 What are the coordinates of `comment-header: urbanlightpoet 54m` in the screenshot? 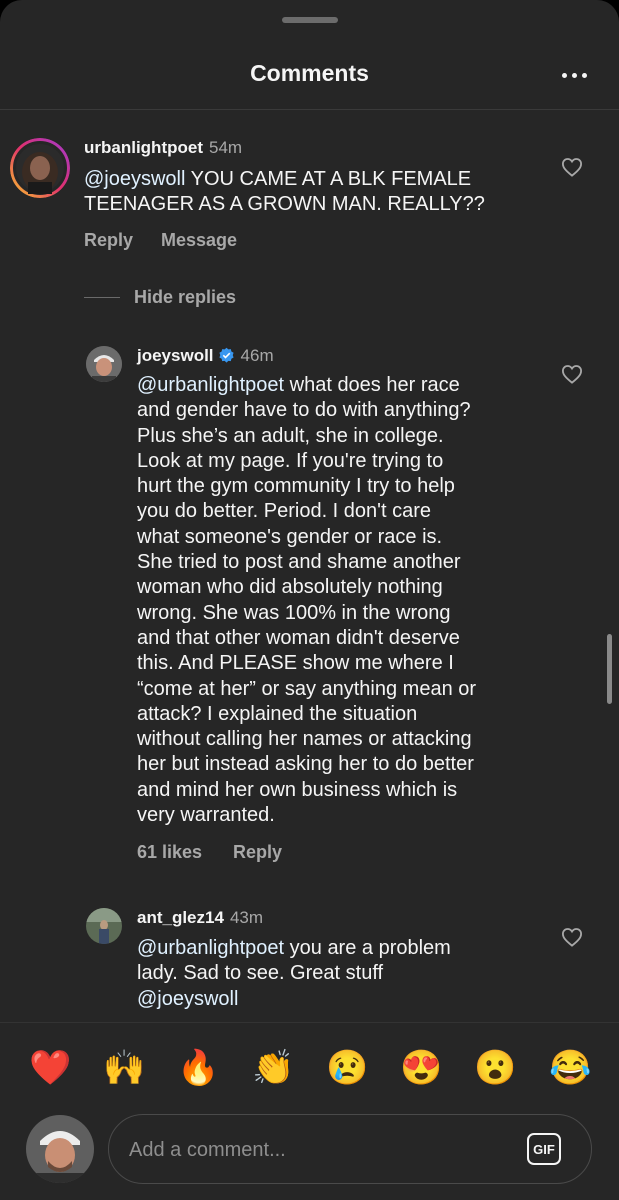 It's located at (163, 148).